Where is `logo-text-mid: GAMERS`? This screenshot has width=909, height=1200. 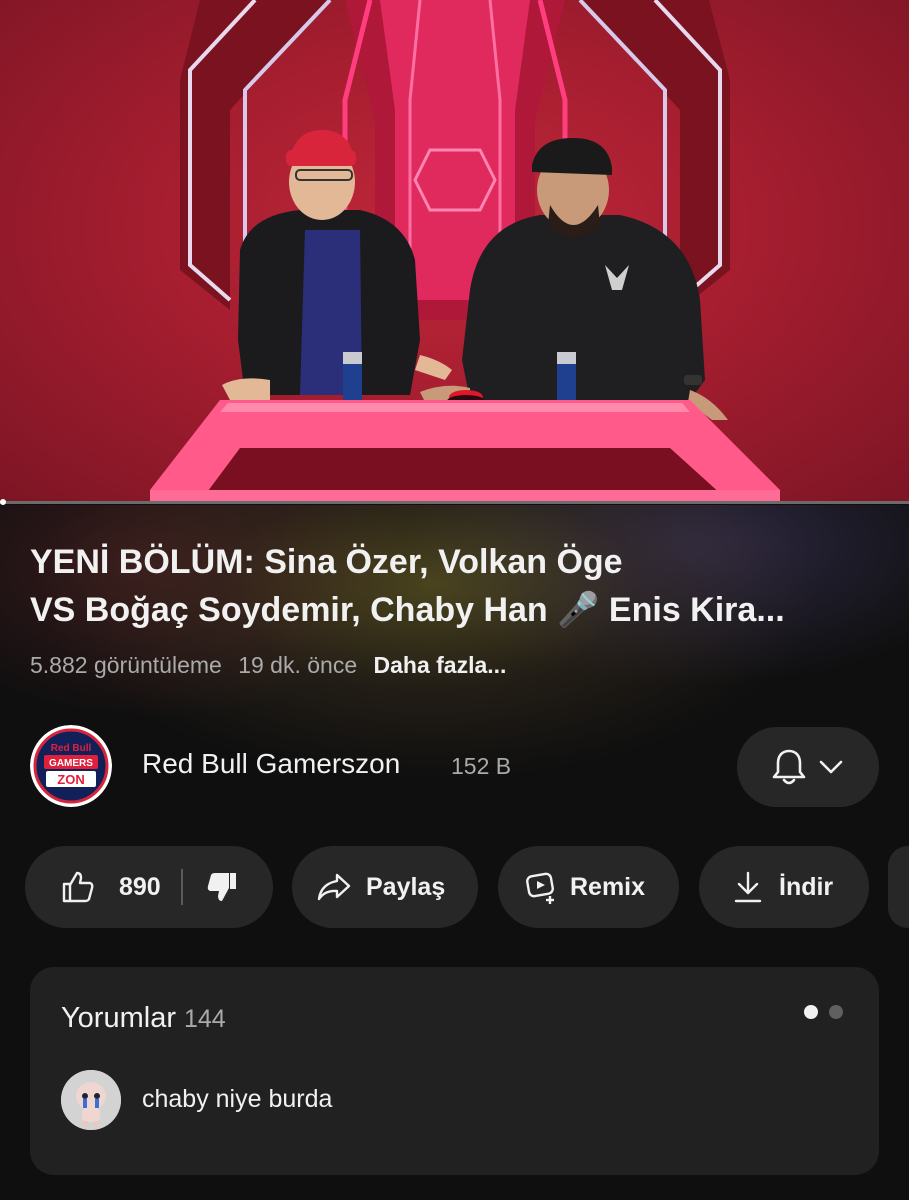 logo-text-mid: GAMERS is located at coordinates (71, 763).